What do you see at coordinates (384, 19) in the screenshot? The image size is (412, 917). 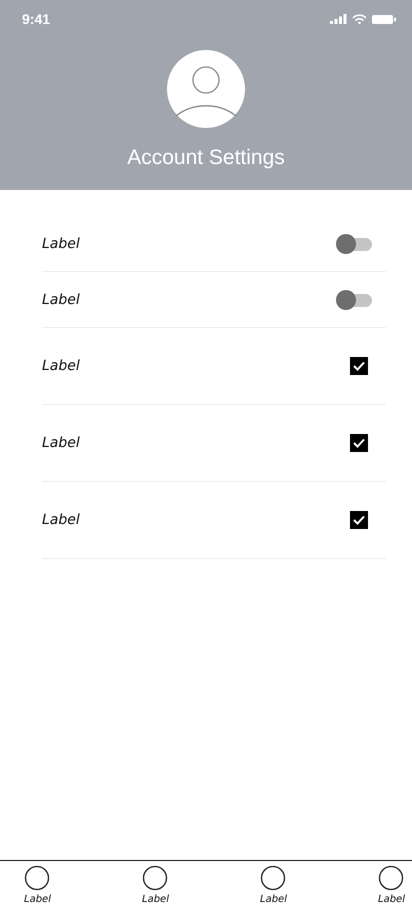 I see `battery-icon` at bounding box center [384, 19].